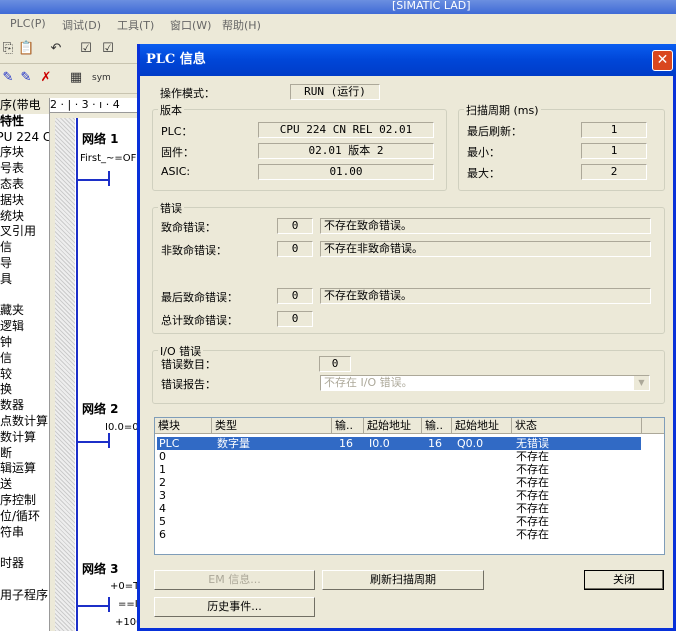  I want to click on check-icon: ☑, so click(86, 49).